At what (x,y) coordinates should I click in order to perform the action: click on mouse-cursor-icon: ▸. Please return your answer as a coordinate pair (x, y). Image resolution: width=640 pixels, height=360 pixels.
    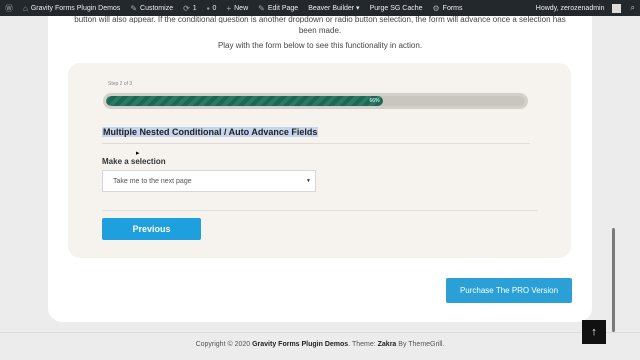
    Looking at the image, I should click on (138, 153).